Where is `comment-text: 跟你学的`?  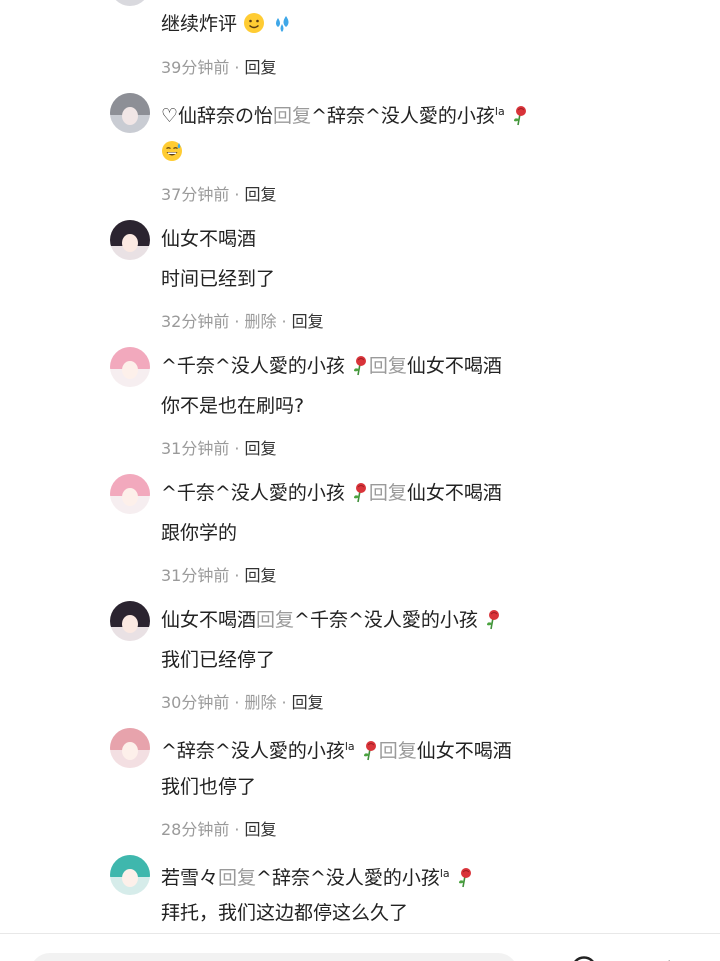
comment-text: 跟你学的 is located at coordinates (199, 533).